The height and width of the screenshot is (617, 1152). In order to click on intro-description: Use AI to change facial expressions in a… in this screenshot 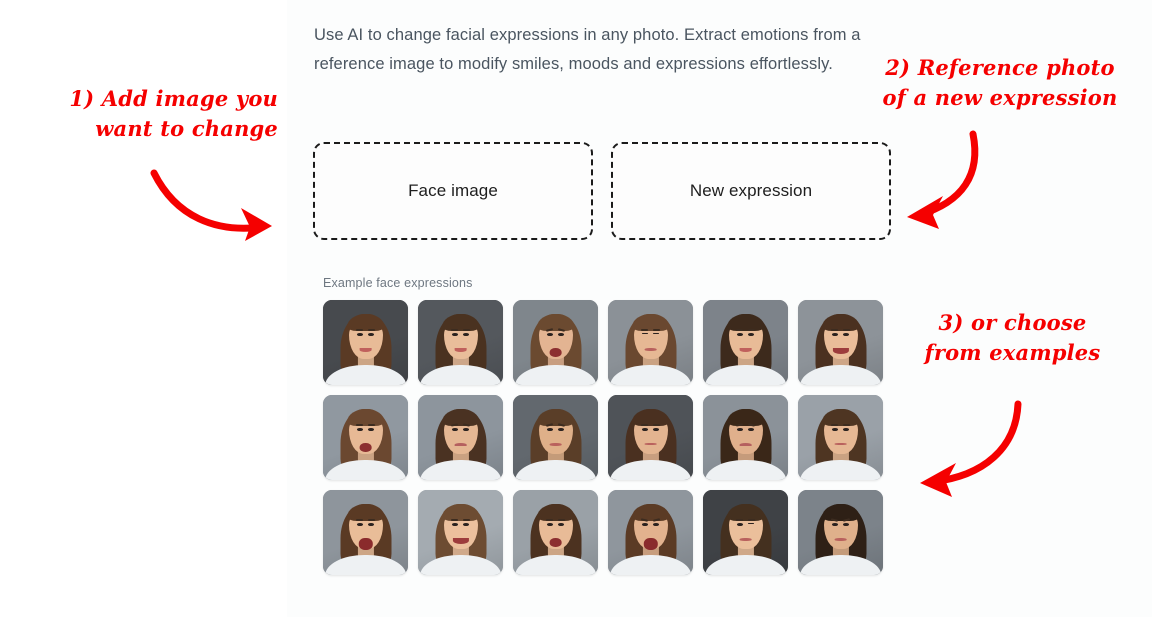, I will do `click(587, 49)`.